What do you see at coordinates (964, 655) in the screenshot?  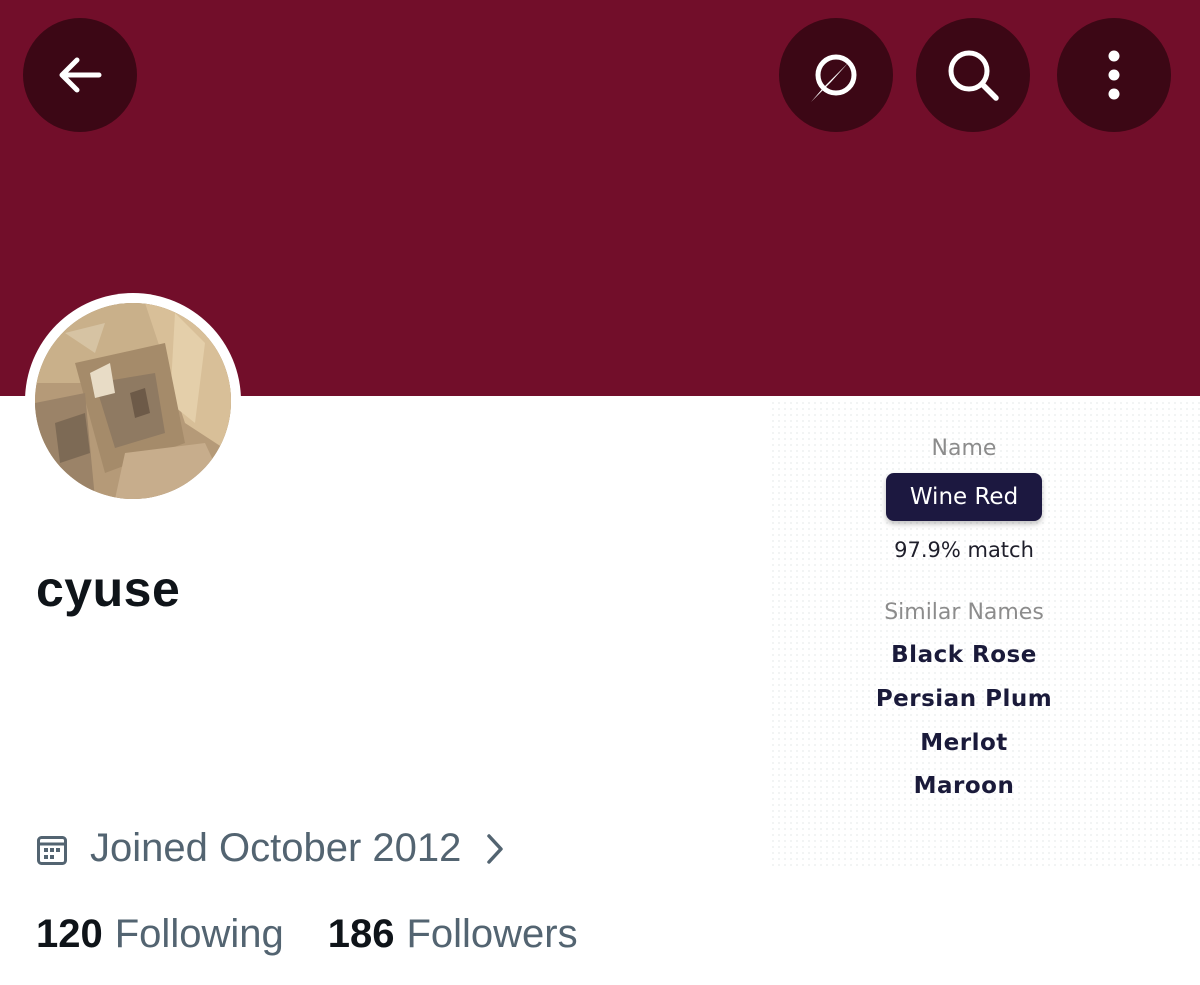 I see `similar-name-item: Black Rose` at bounding box center [964, 655].